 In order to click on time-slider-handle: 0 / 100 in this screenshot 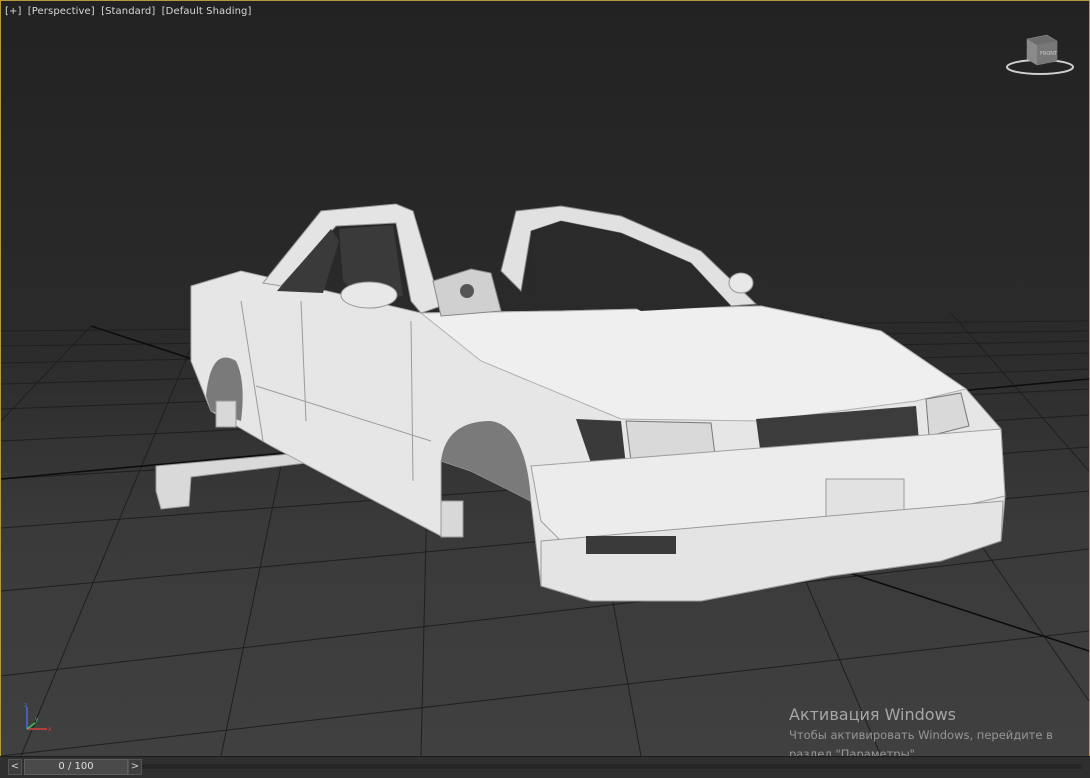, I will do `click(76, 767)`.